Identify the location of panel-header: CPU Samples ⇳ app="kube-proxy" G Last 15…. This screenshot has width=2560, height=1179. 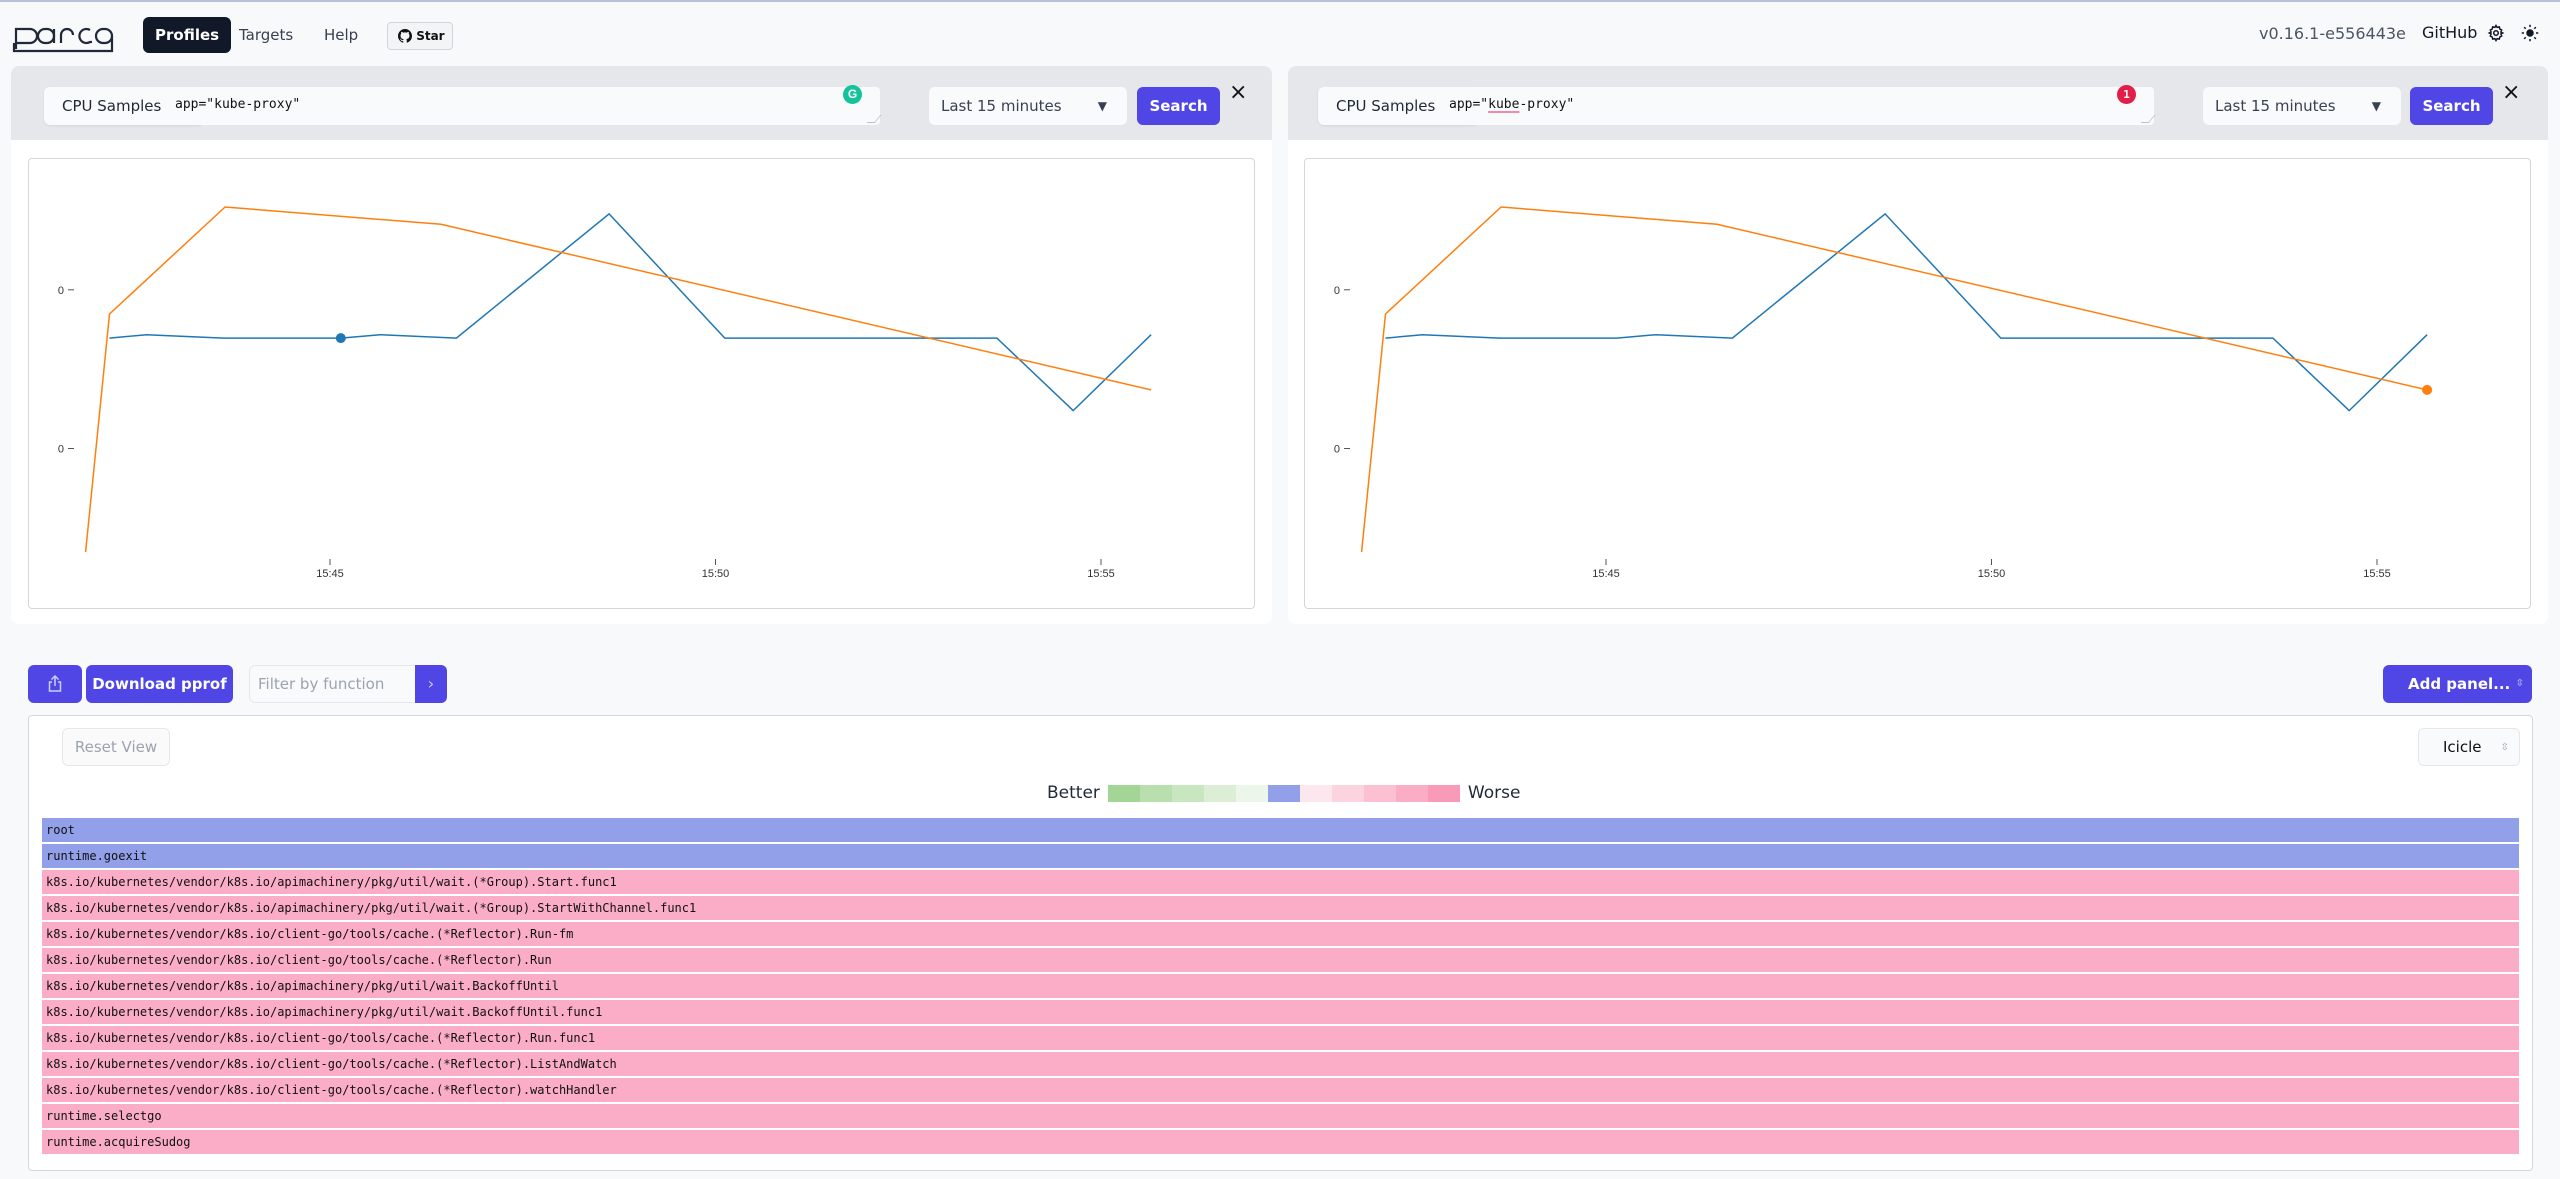
(641, 103).